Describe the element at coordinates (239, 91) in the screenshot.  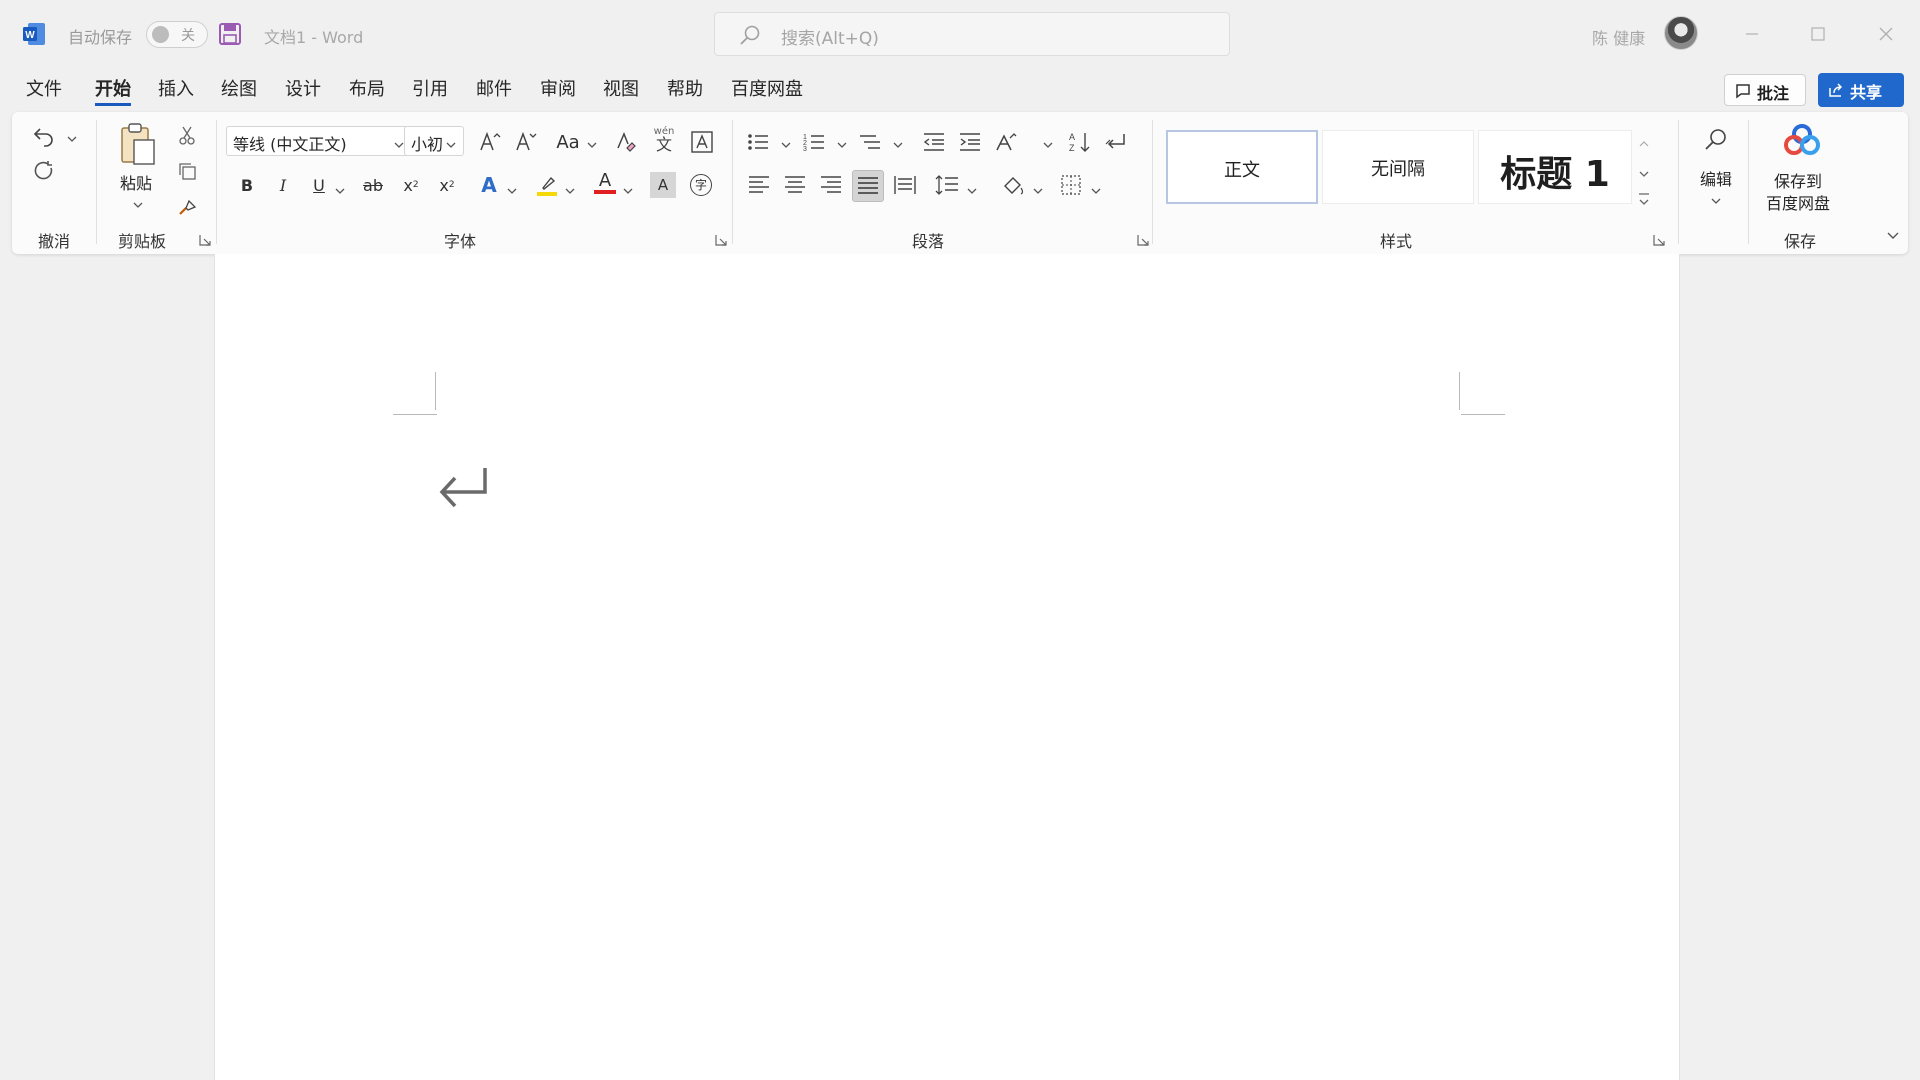
I see `tab-draw: 绘图` at that location.